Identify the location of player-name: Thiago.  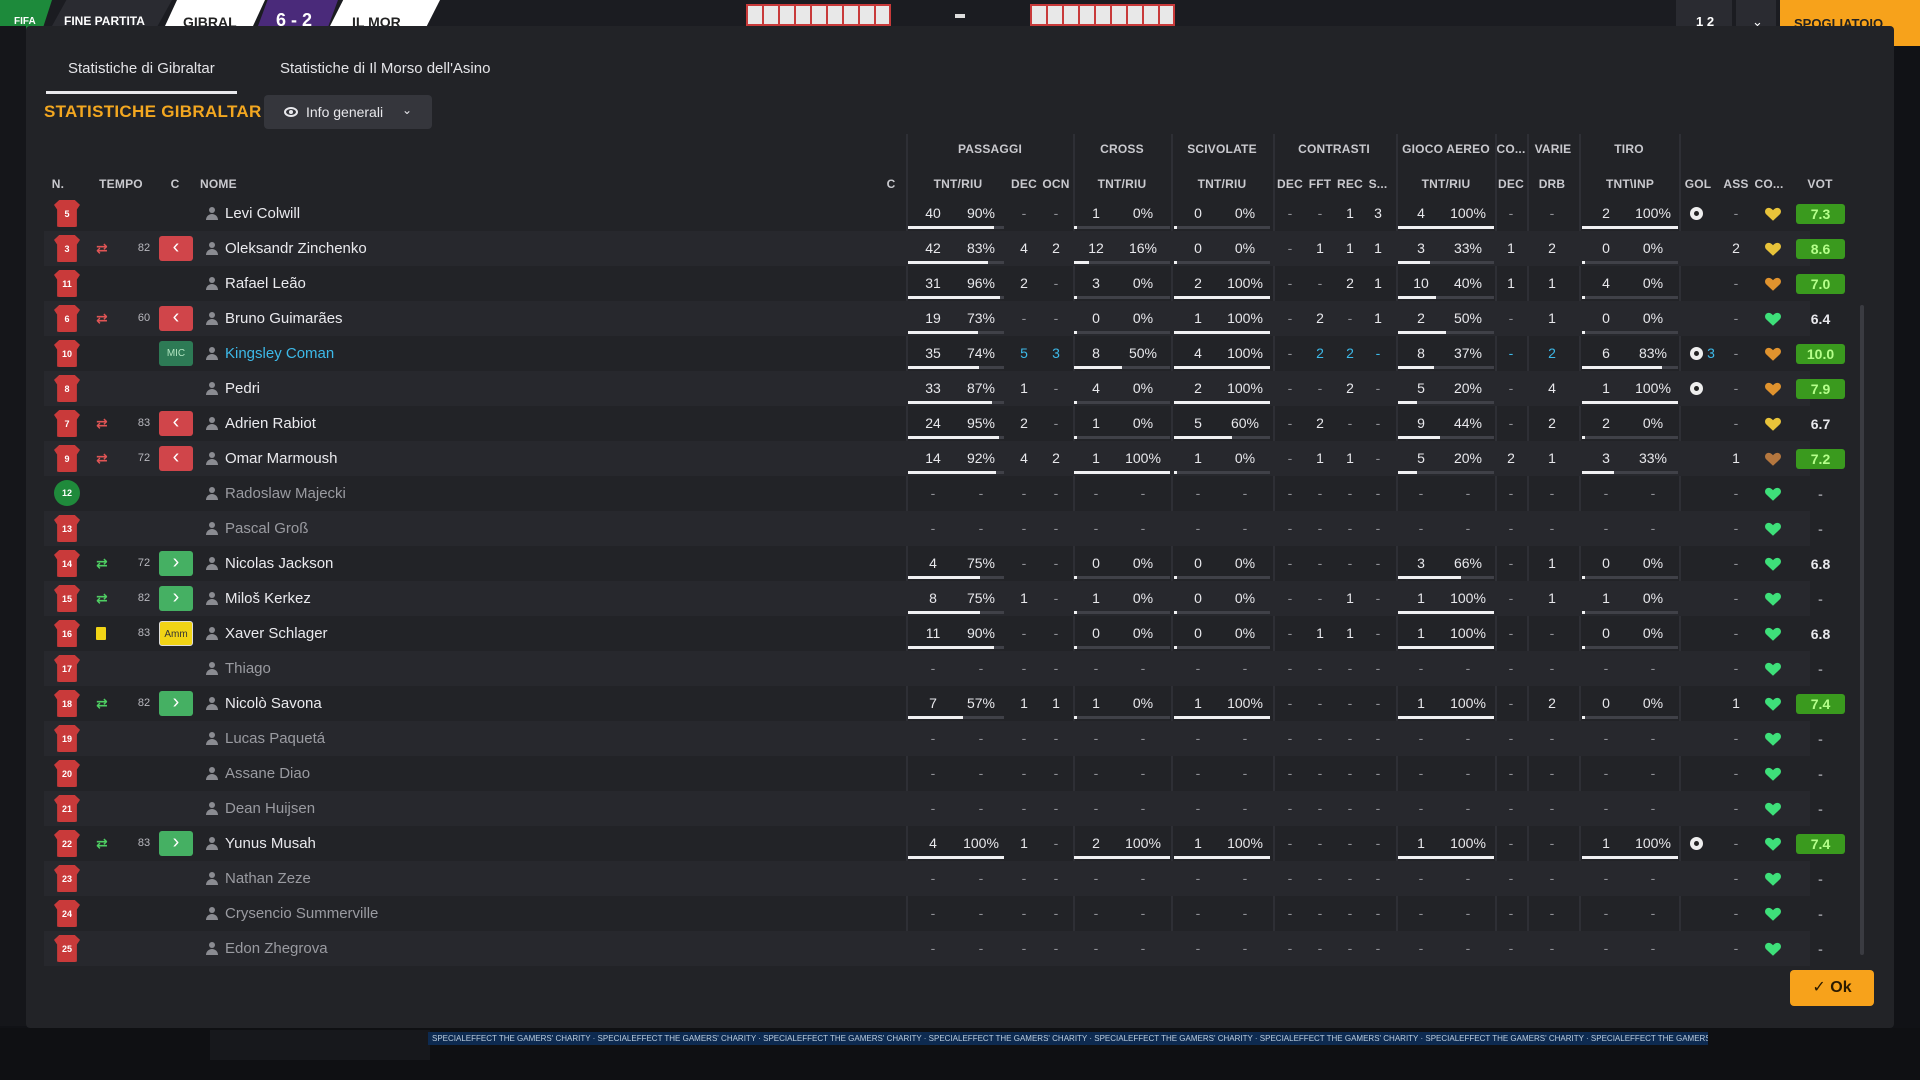
(248, 668).